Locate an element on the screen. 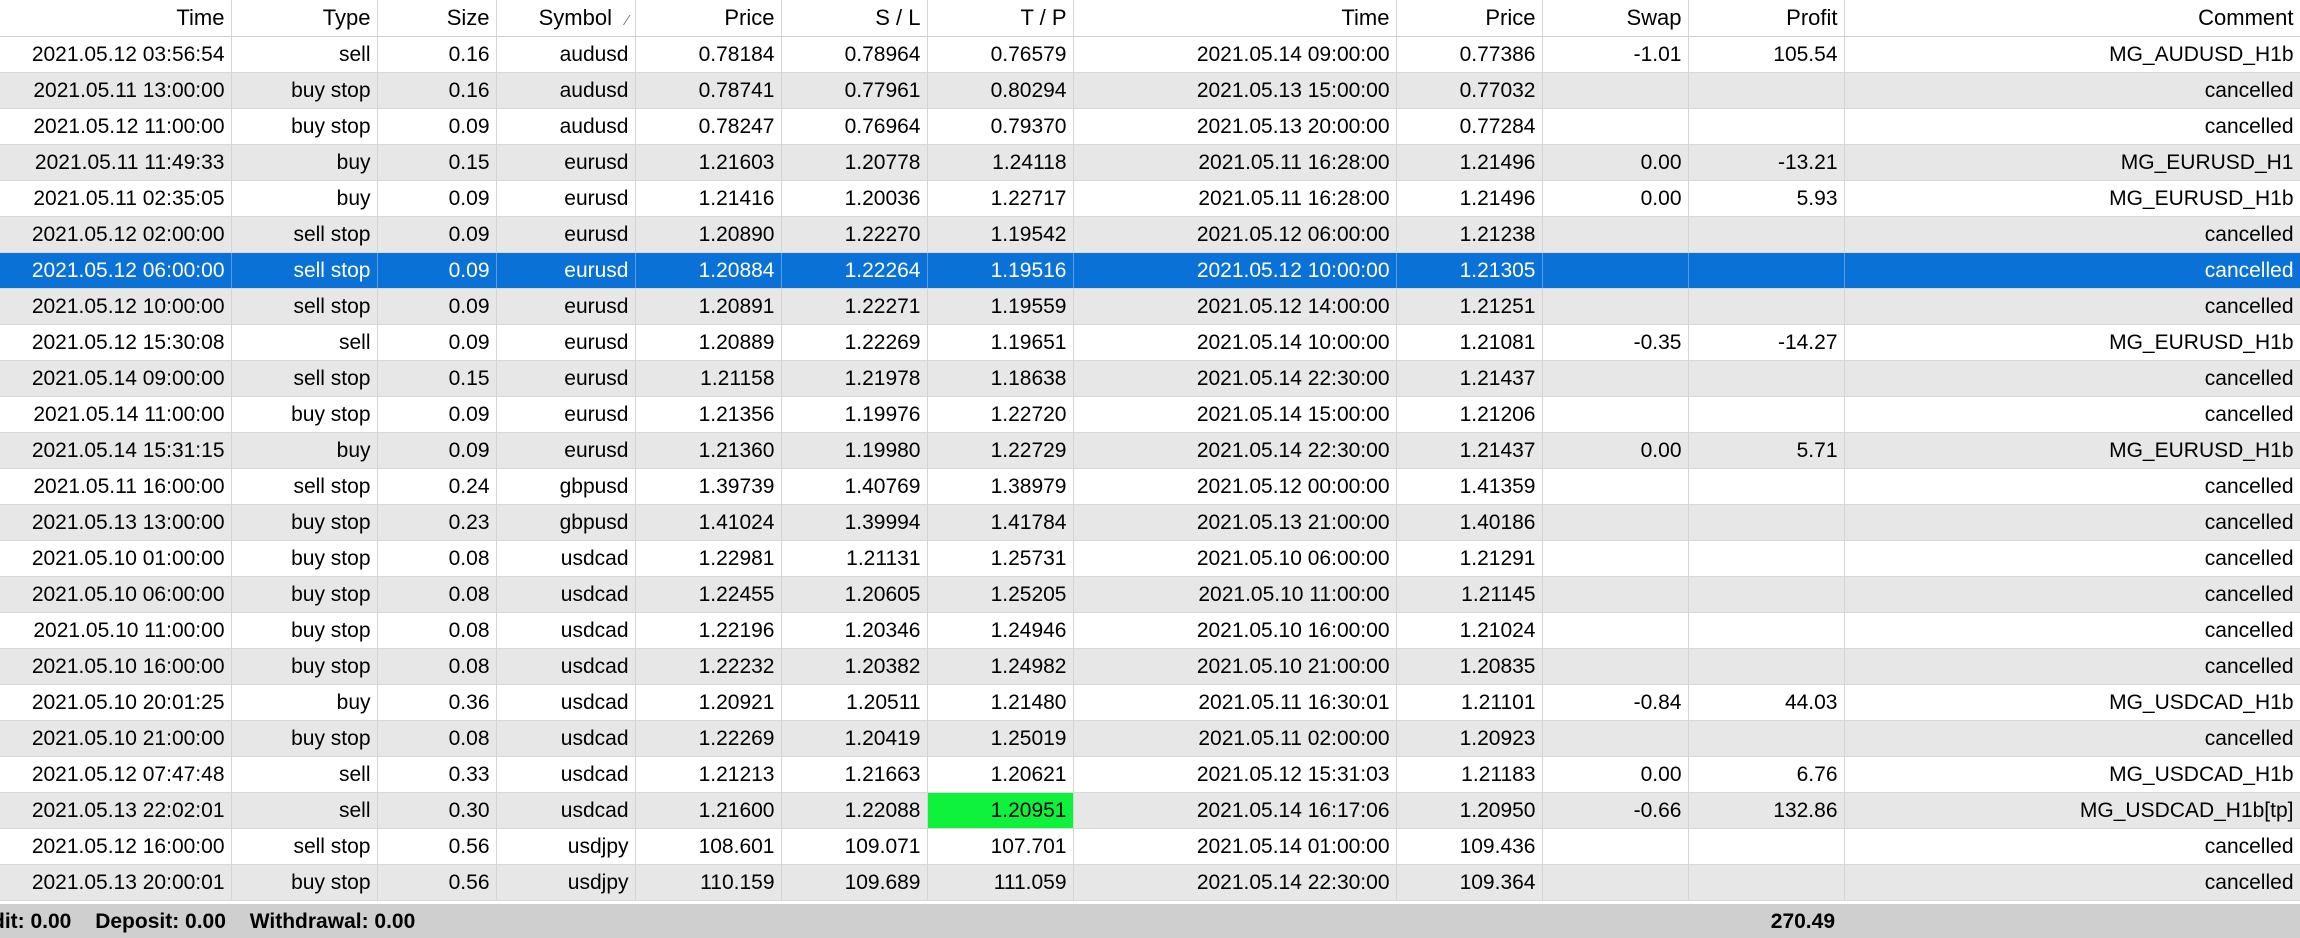  column-header-label: Swap is located at coordinates (1654, 17).